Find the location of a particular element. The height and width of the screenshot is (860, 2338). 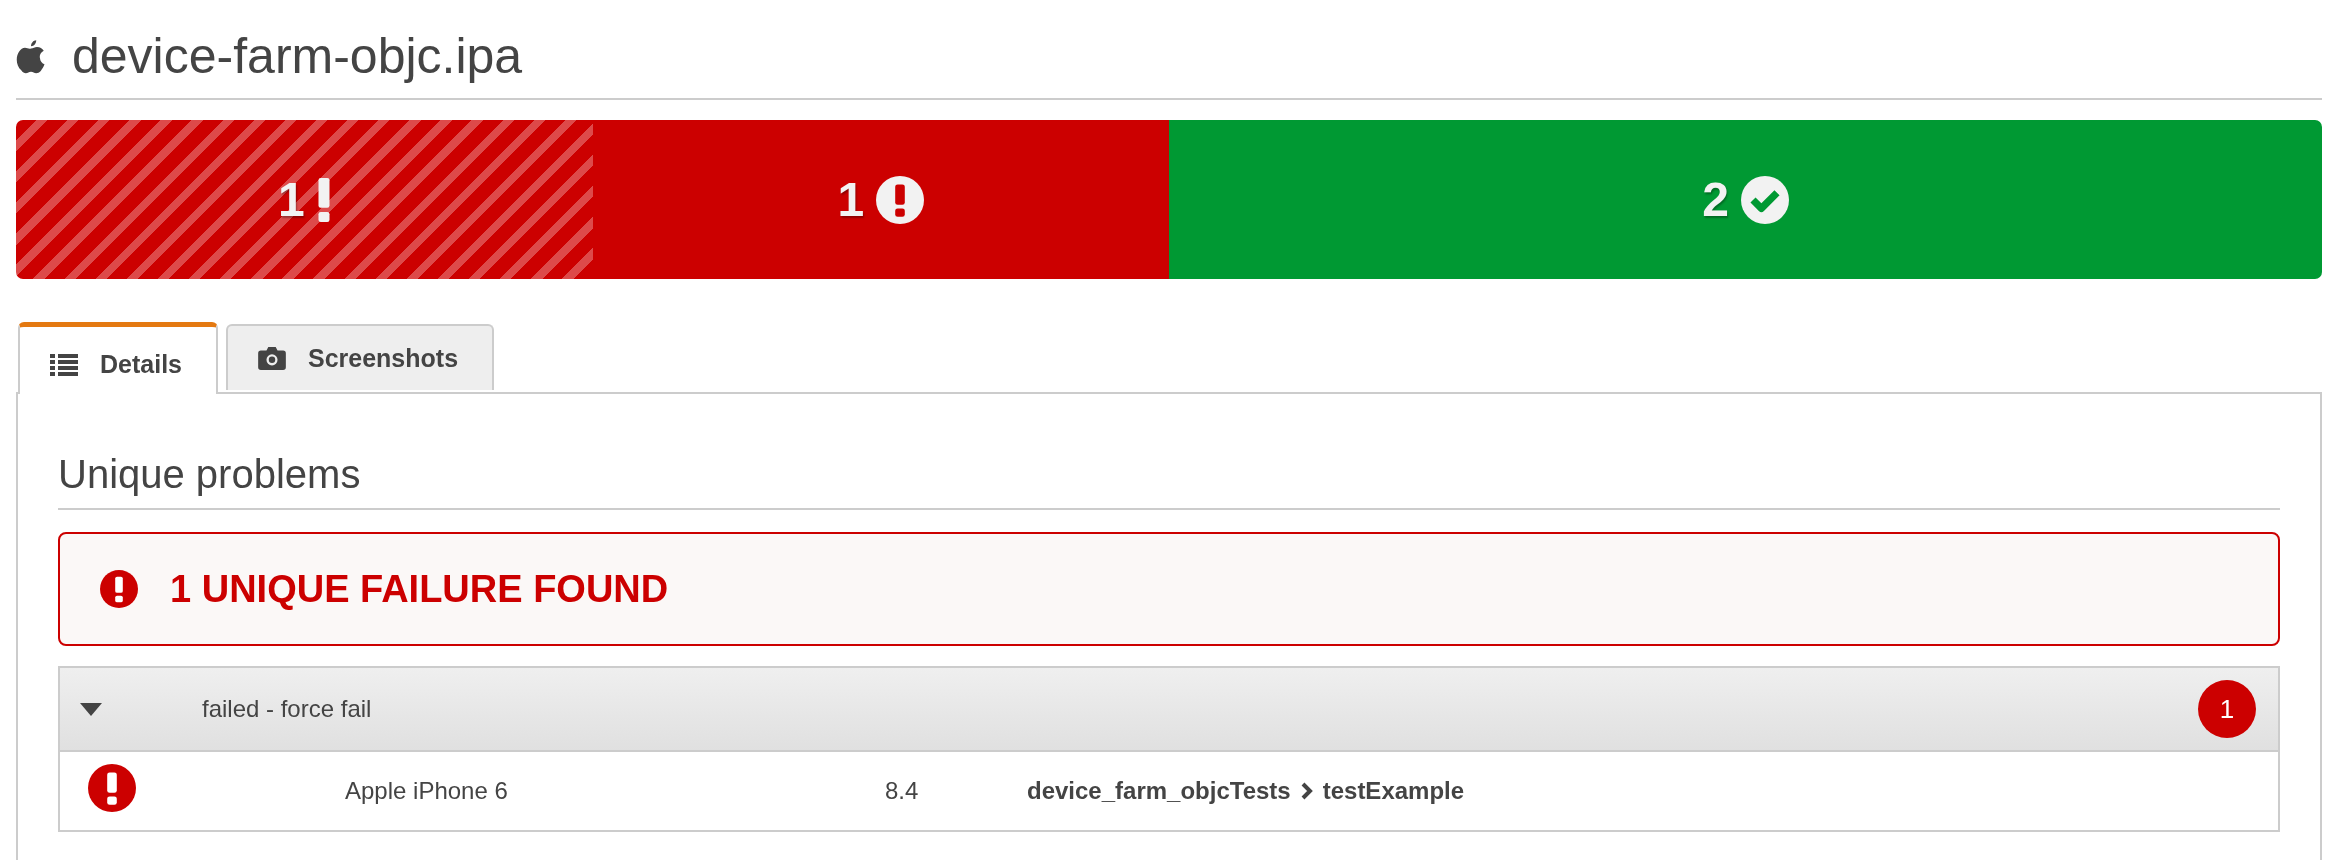

test-name: testExample is located at coordinates (1393, 791).